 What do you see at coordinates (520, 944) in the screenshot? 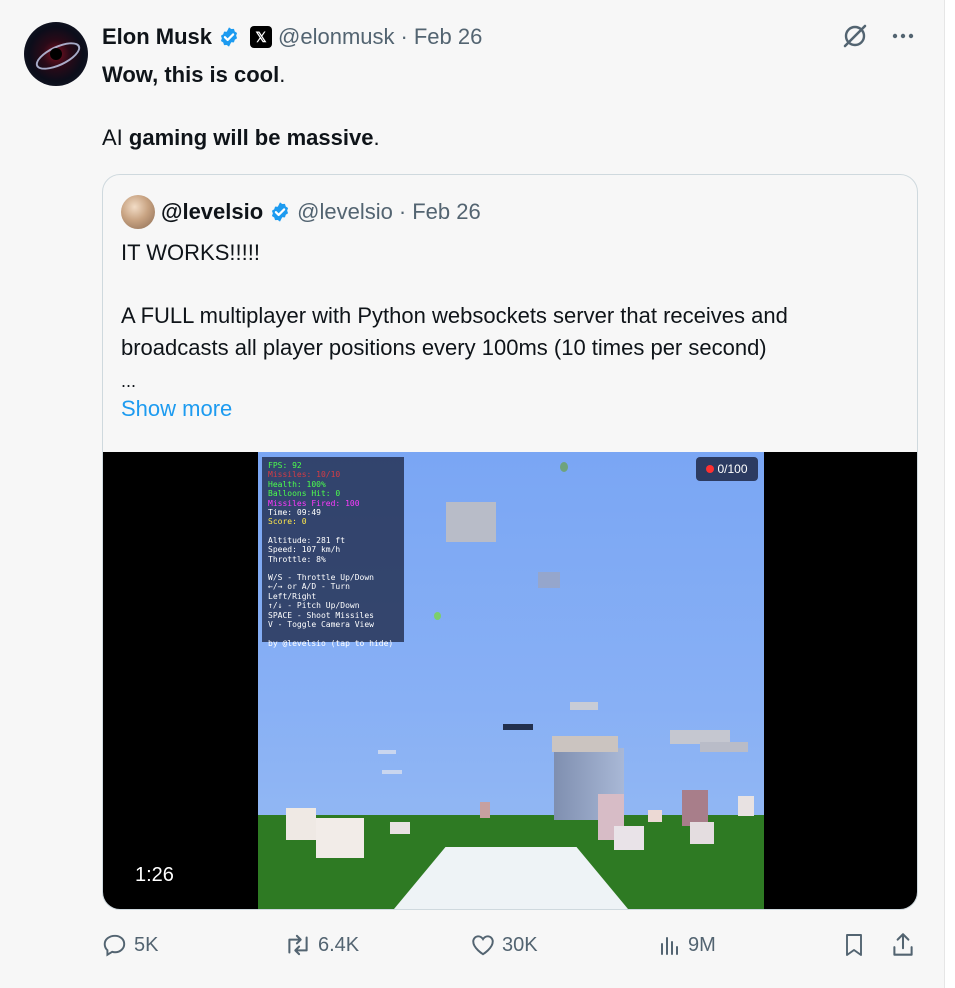
I see `like-count: 30K` at bounding box center [520, 944].